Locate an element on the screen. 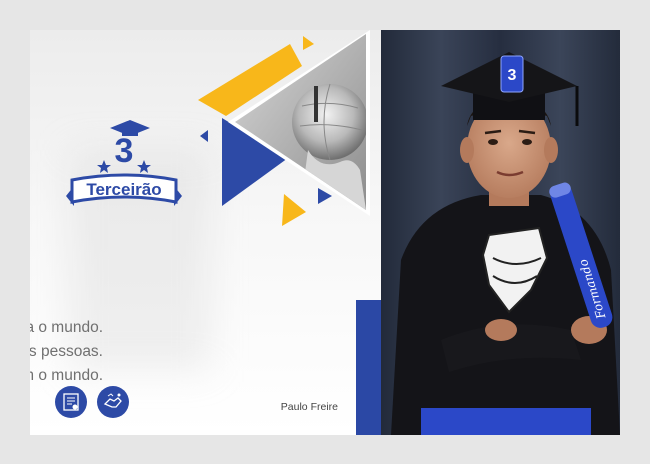 Image resolution: width=650 pixels, height=464 pixels. blue-accent-strip is located at coordinates (368, 367).